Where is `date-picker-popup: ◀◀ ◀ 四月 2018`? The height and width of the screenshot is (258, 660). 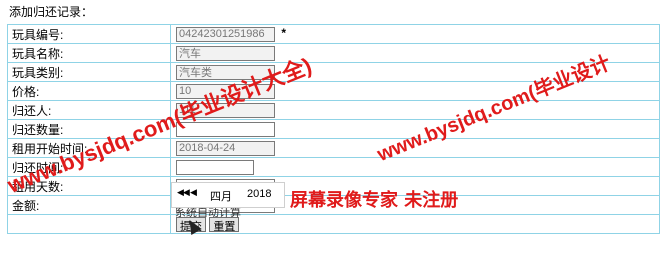 date-picker-popup: ◀◀ ◀ 四月 2018 is located at coordinates (228, 195).